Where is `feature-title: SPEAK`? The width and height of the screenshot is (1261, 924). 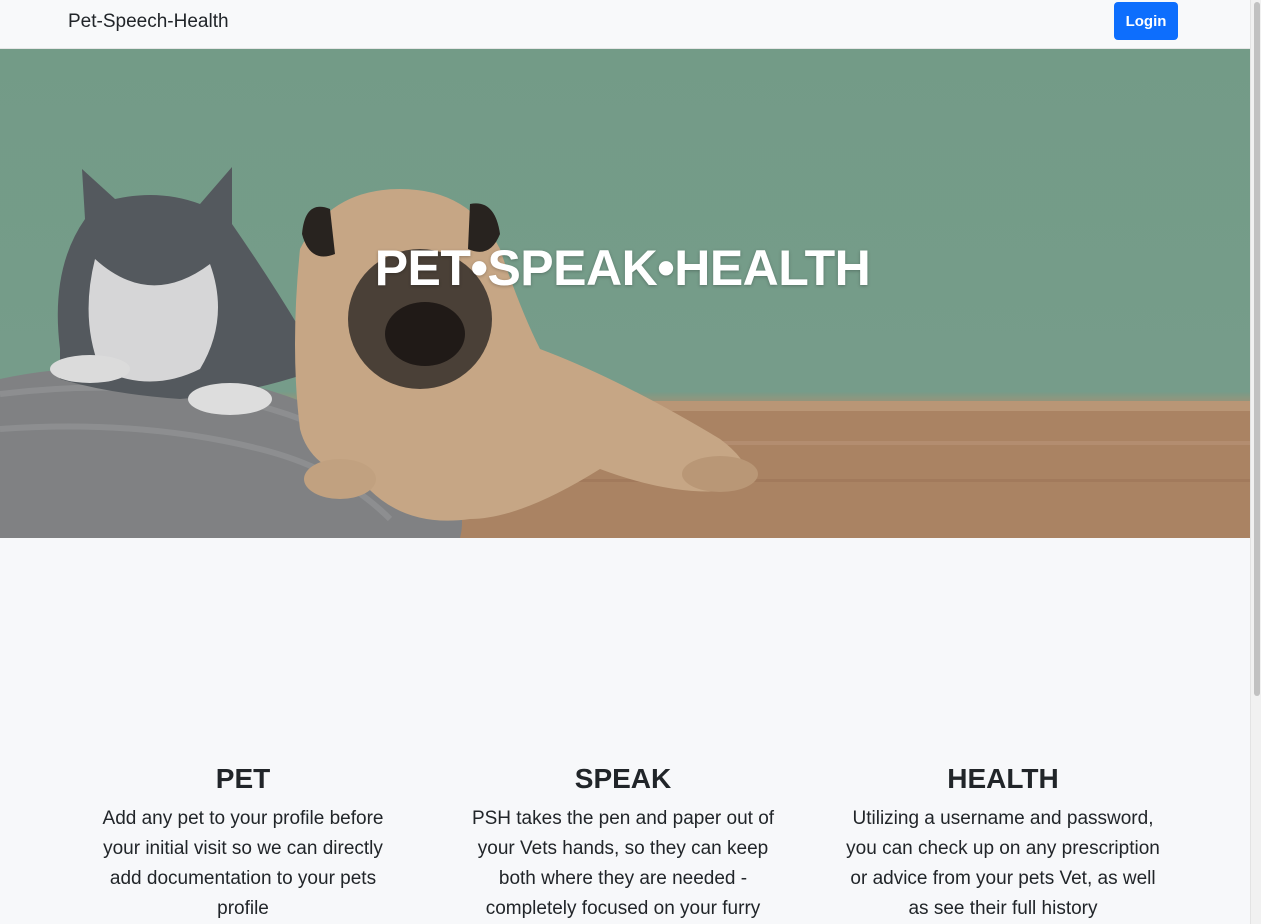
feature-title: SPEAK is located at coordinates (623, 778).